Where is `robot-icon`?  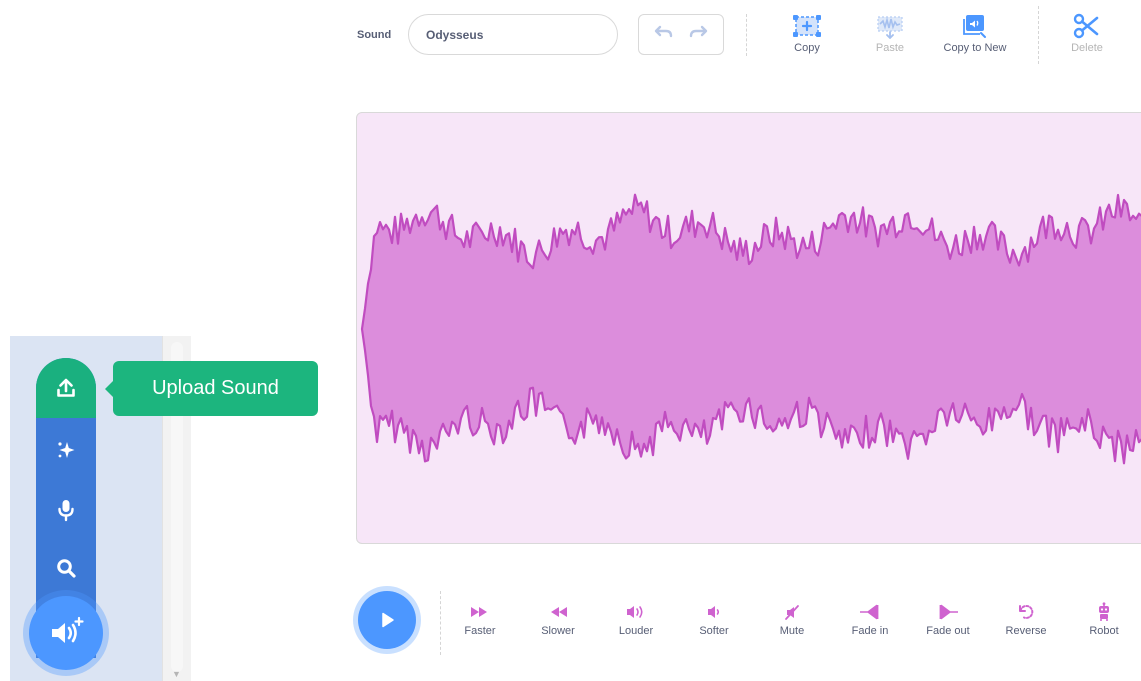
robot-icon is located at coordinates (1104, 611).